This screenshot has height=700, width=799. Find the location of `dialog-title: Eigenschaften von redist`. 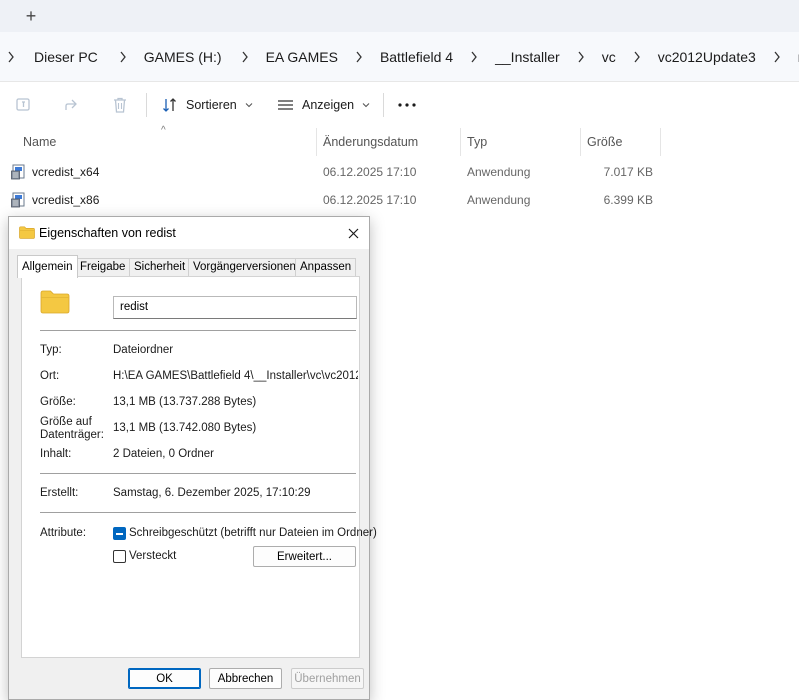

dialog-title: Eigenschaften von redist is located at coordinates (107, 233).